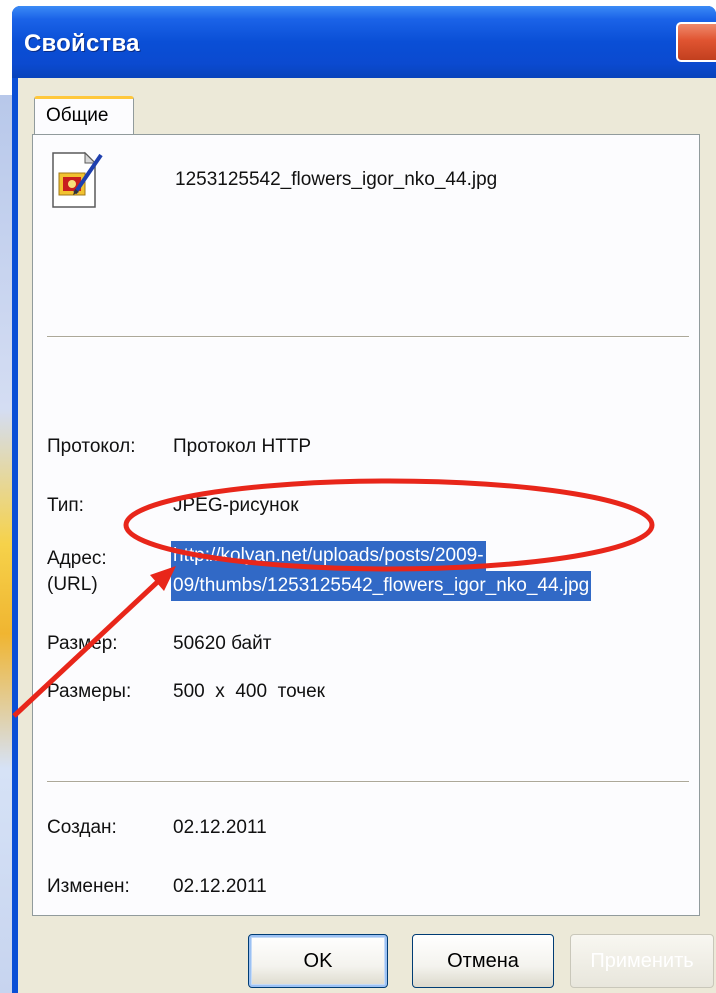 The width and height of the screenshot is (716, 993). Describe the element at coordinates (82, 643) in the screenshot. I see `size-label: Размер:` at that location.